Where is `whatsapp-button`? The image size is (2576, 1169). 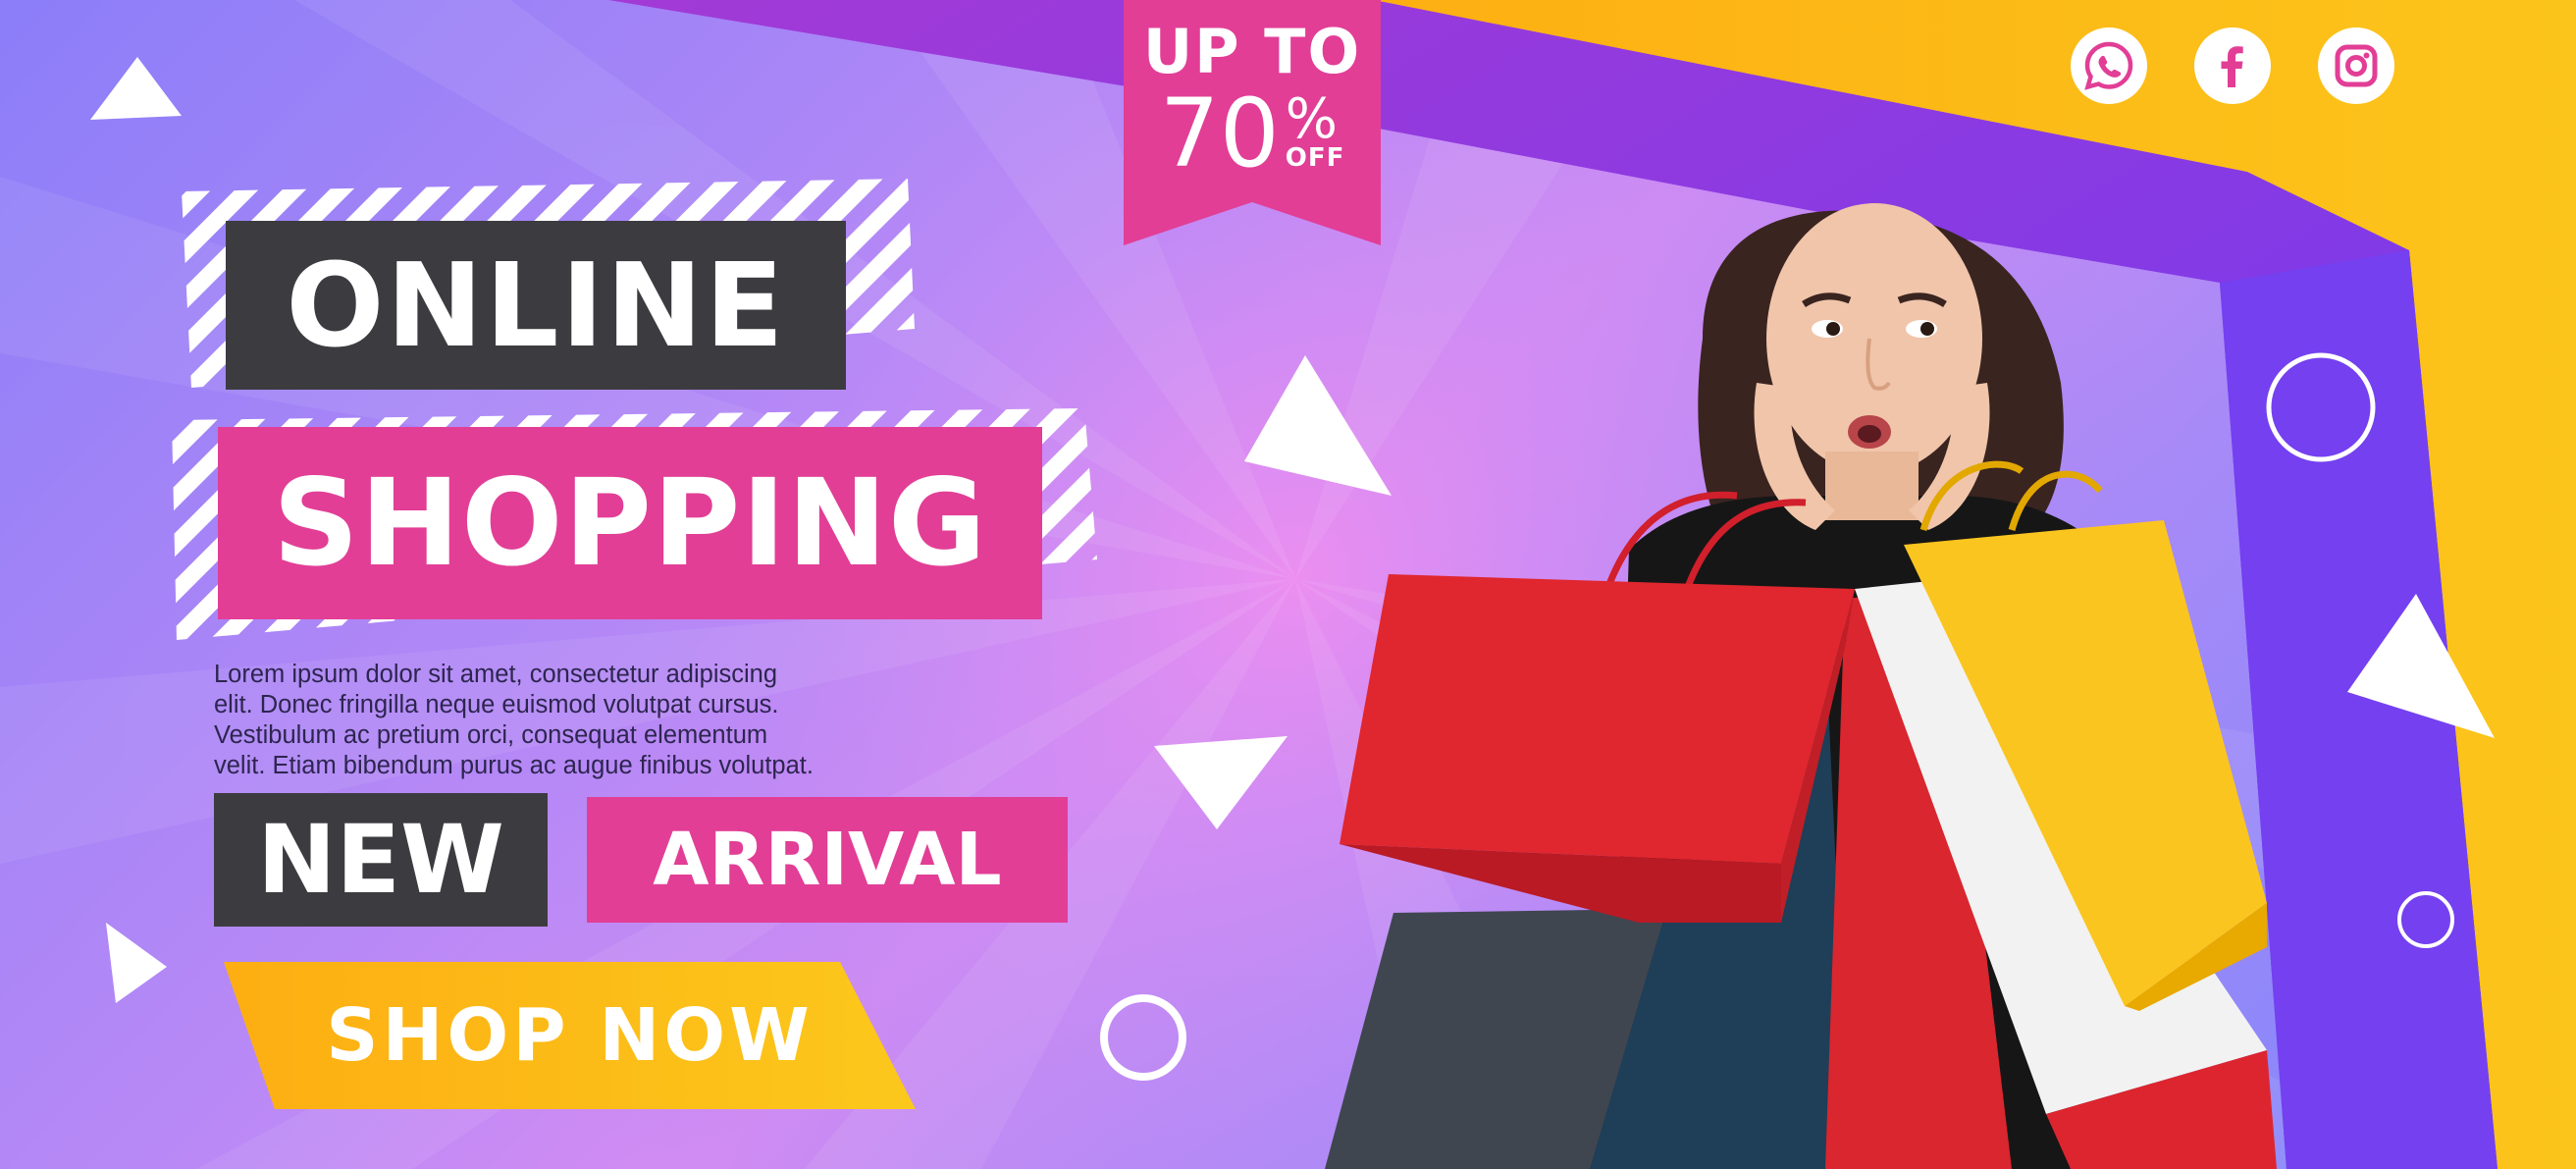 whatsapp-button is located at coordinates (2109, 65).